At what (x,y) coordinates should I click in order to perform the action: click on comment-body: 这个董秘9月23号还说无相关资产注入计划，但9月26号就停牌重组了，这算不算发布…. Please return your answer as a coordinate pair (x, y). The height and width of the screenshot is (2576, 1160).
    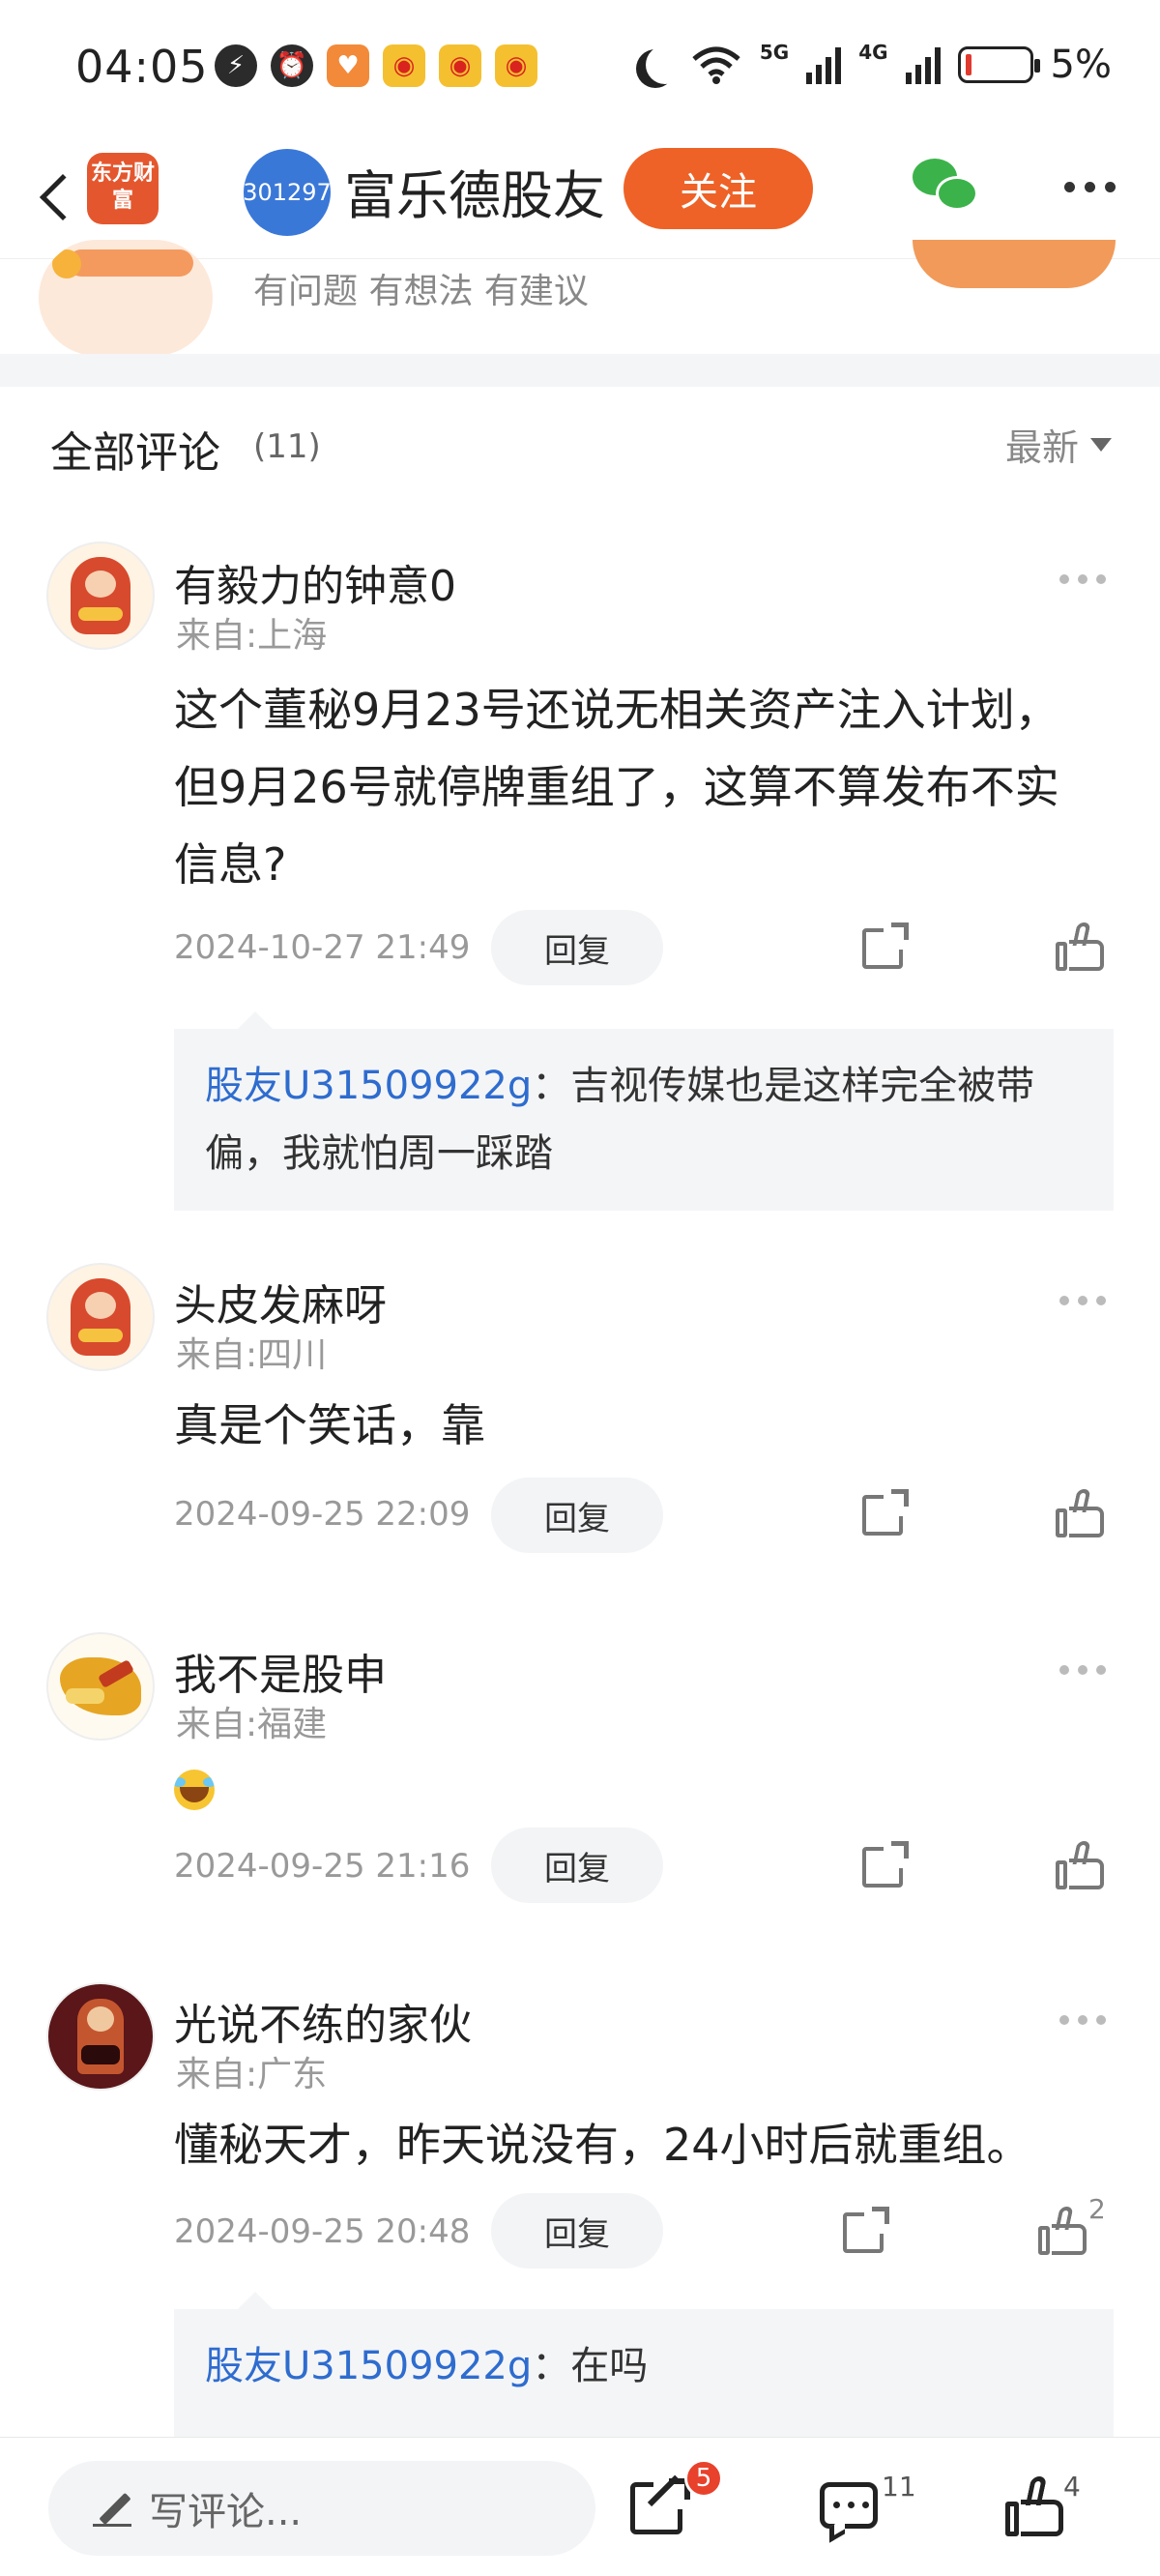
    Looking at the image, I should click on (617, 787).